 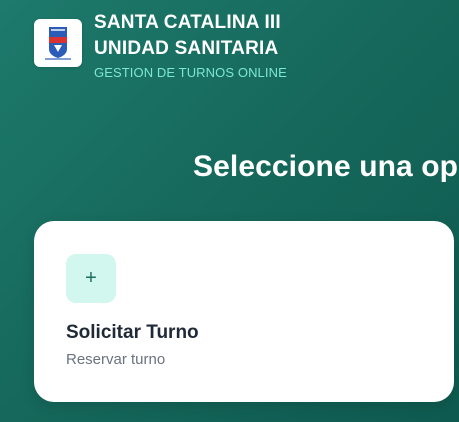 I want to click on card-title: Solicitar Turno, so click(x=132, y=332).